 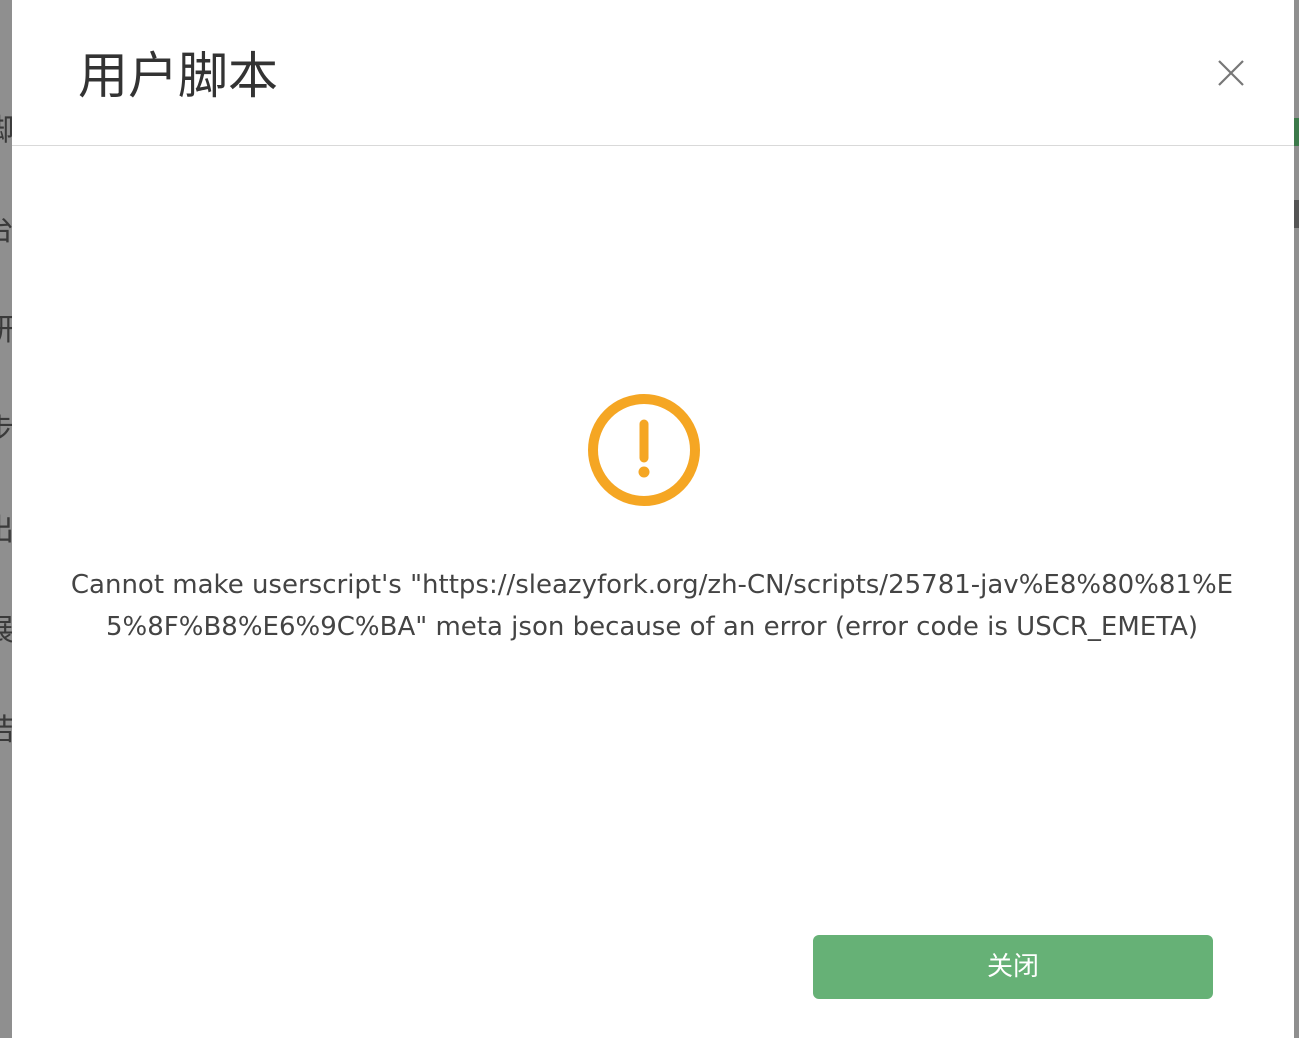 I want to click on background-page-right-edge, so click(x=1296, y=519).